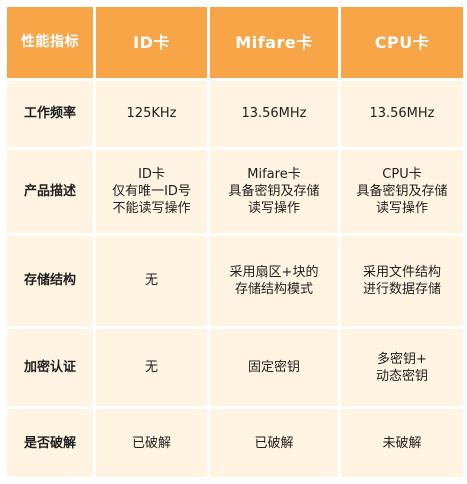  I want to click on table-cell: Mifare卡 具备密钥及存储 读写操作, so click(274, 191).